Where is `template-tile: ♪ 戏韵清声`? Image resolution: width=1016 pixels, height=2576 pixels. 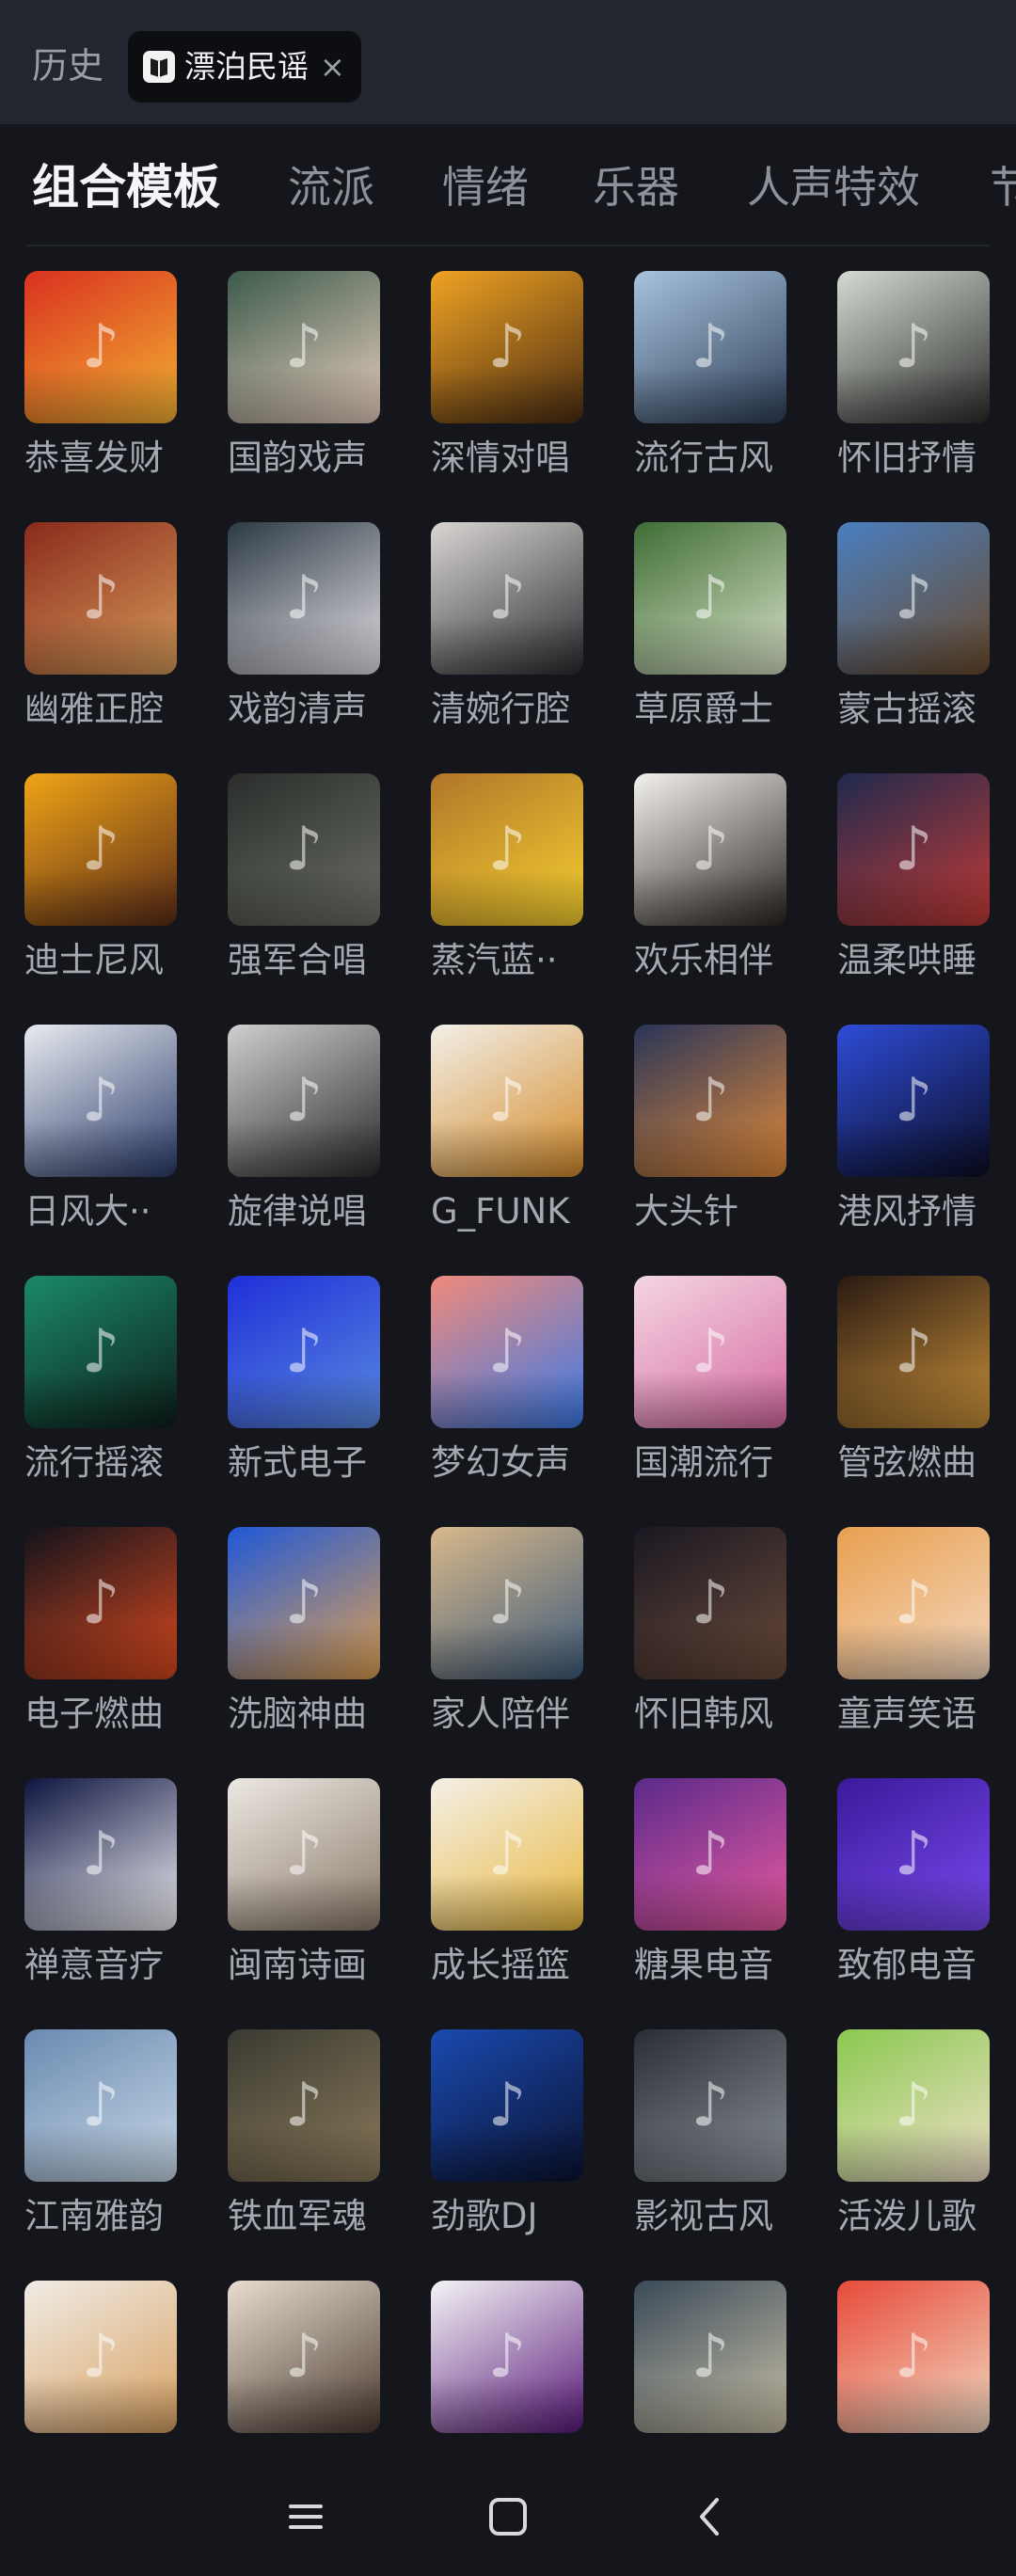 template-tile: ♪ 戏韵清声 is located at coordinates (300, 639).